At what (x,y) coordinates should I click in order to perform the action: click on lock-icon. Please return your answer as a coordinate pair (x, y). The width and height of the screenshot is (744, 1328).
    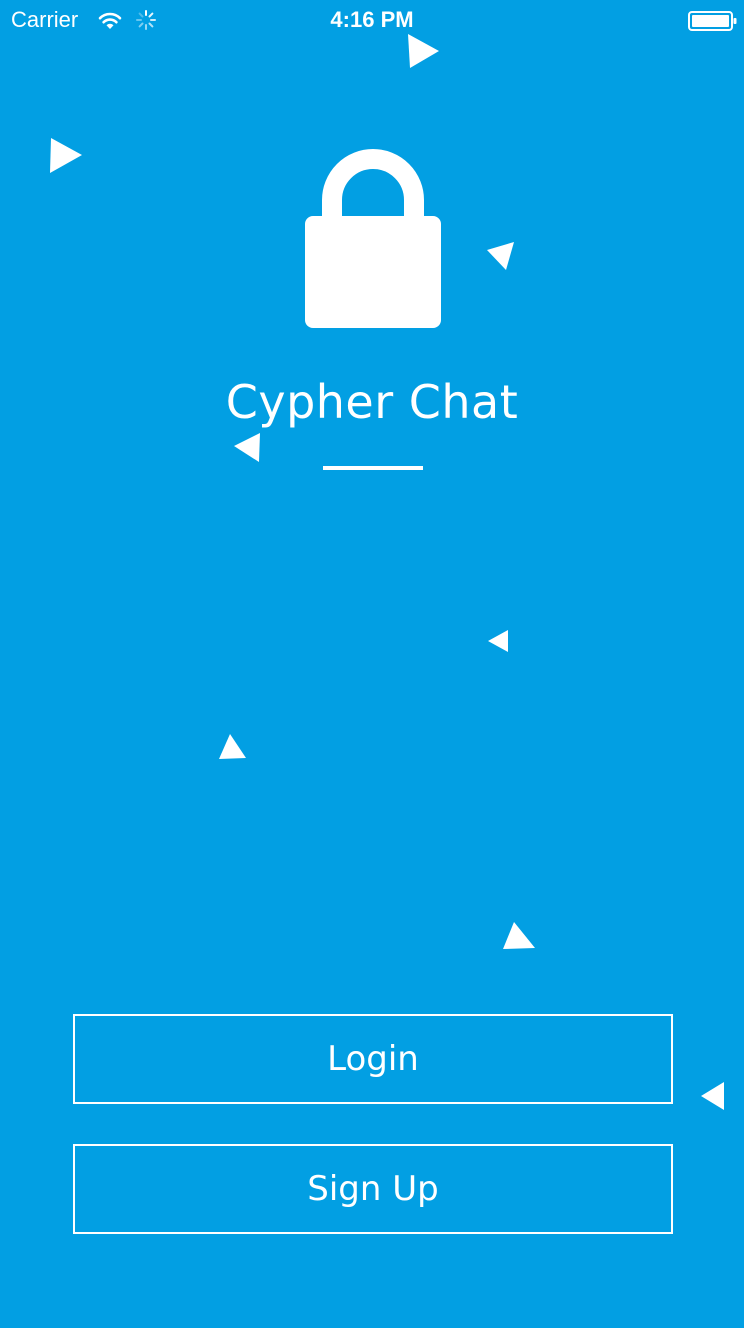
    Looking at the image, I should click on (373, 238).